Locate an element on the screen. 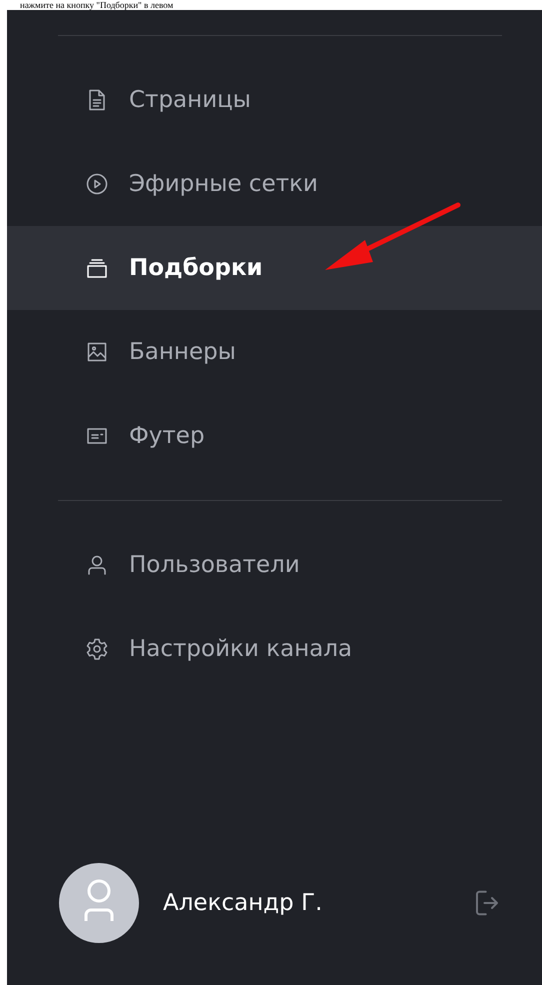  image-icon is located at coordinates (97, 352).